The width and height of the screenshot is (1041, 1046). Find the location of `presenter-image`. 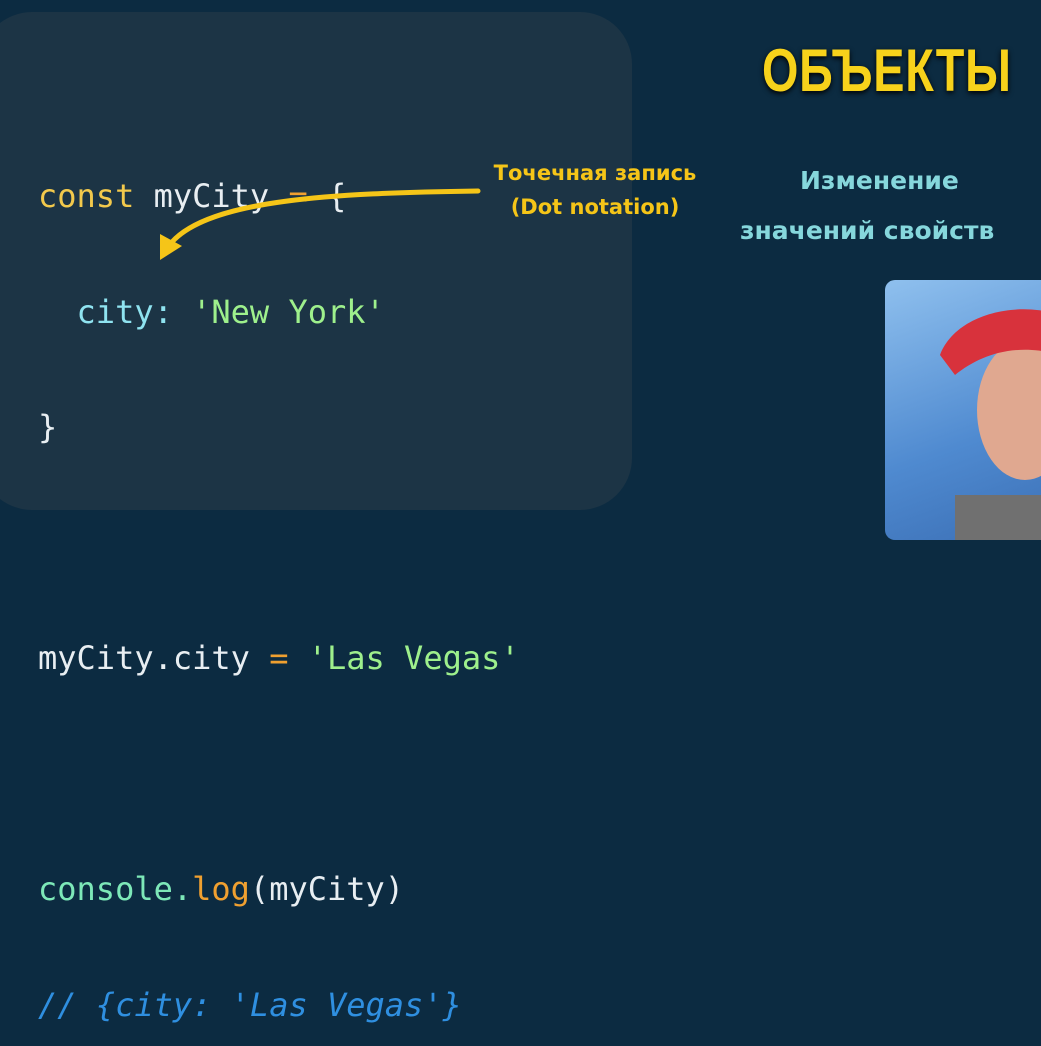

presenter-image is located at coordinates (990, 424).